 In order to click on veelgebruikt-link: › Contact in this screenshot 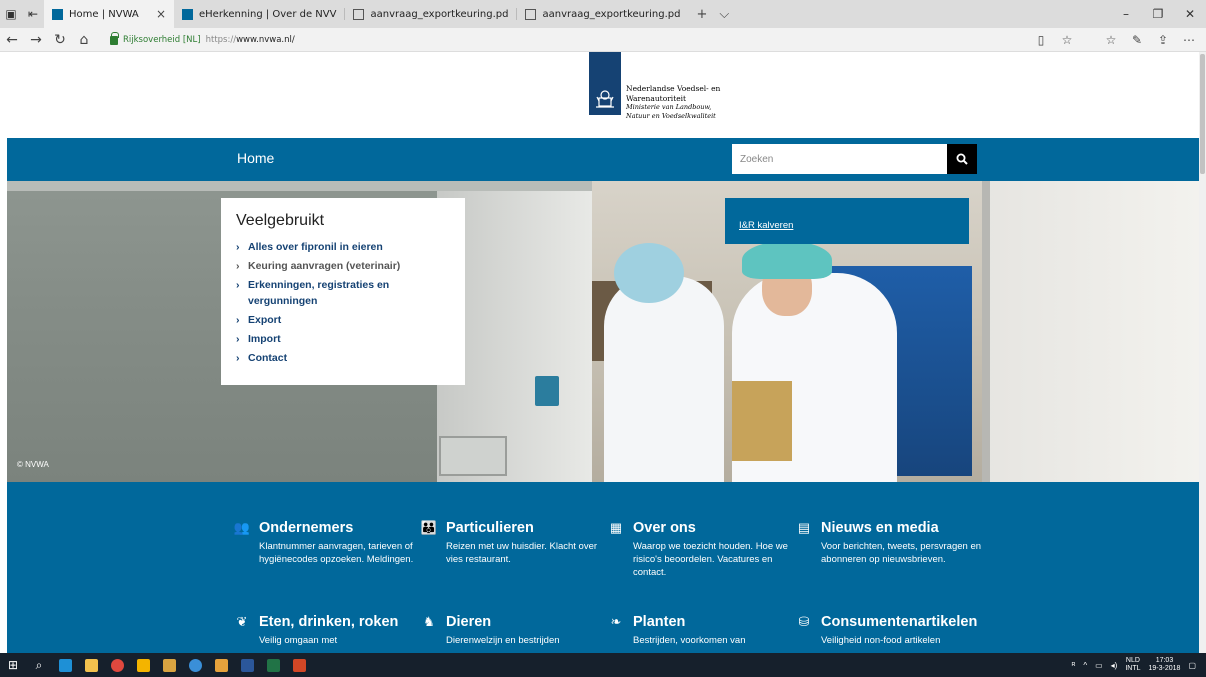, I will do `click(343, 358)`.